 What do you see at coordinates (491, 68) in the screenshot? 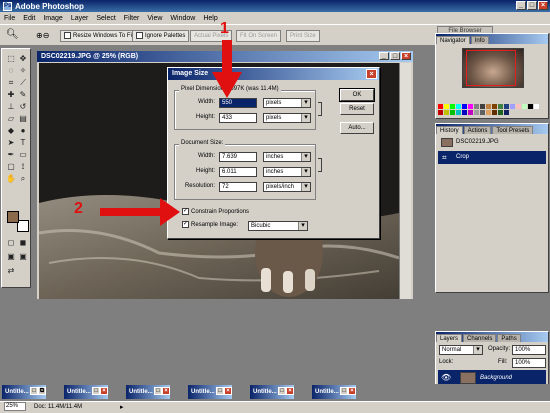
I see `navigator-view-box` at bounding box center [491, 68].